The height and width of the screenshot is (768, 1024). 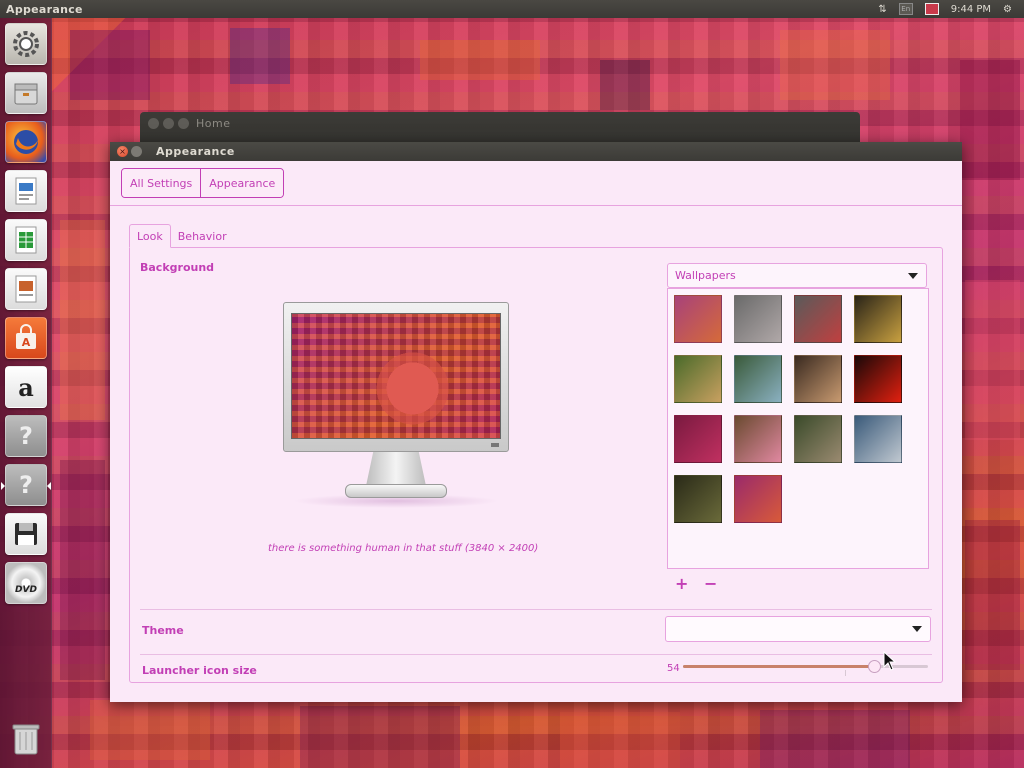 I want to click on tab-behavior: Behavior, so click(x=202, y=236).